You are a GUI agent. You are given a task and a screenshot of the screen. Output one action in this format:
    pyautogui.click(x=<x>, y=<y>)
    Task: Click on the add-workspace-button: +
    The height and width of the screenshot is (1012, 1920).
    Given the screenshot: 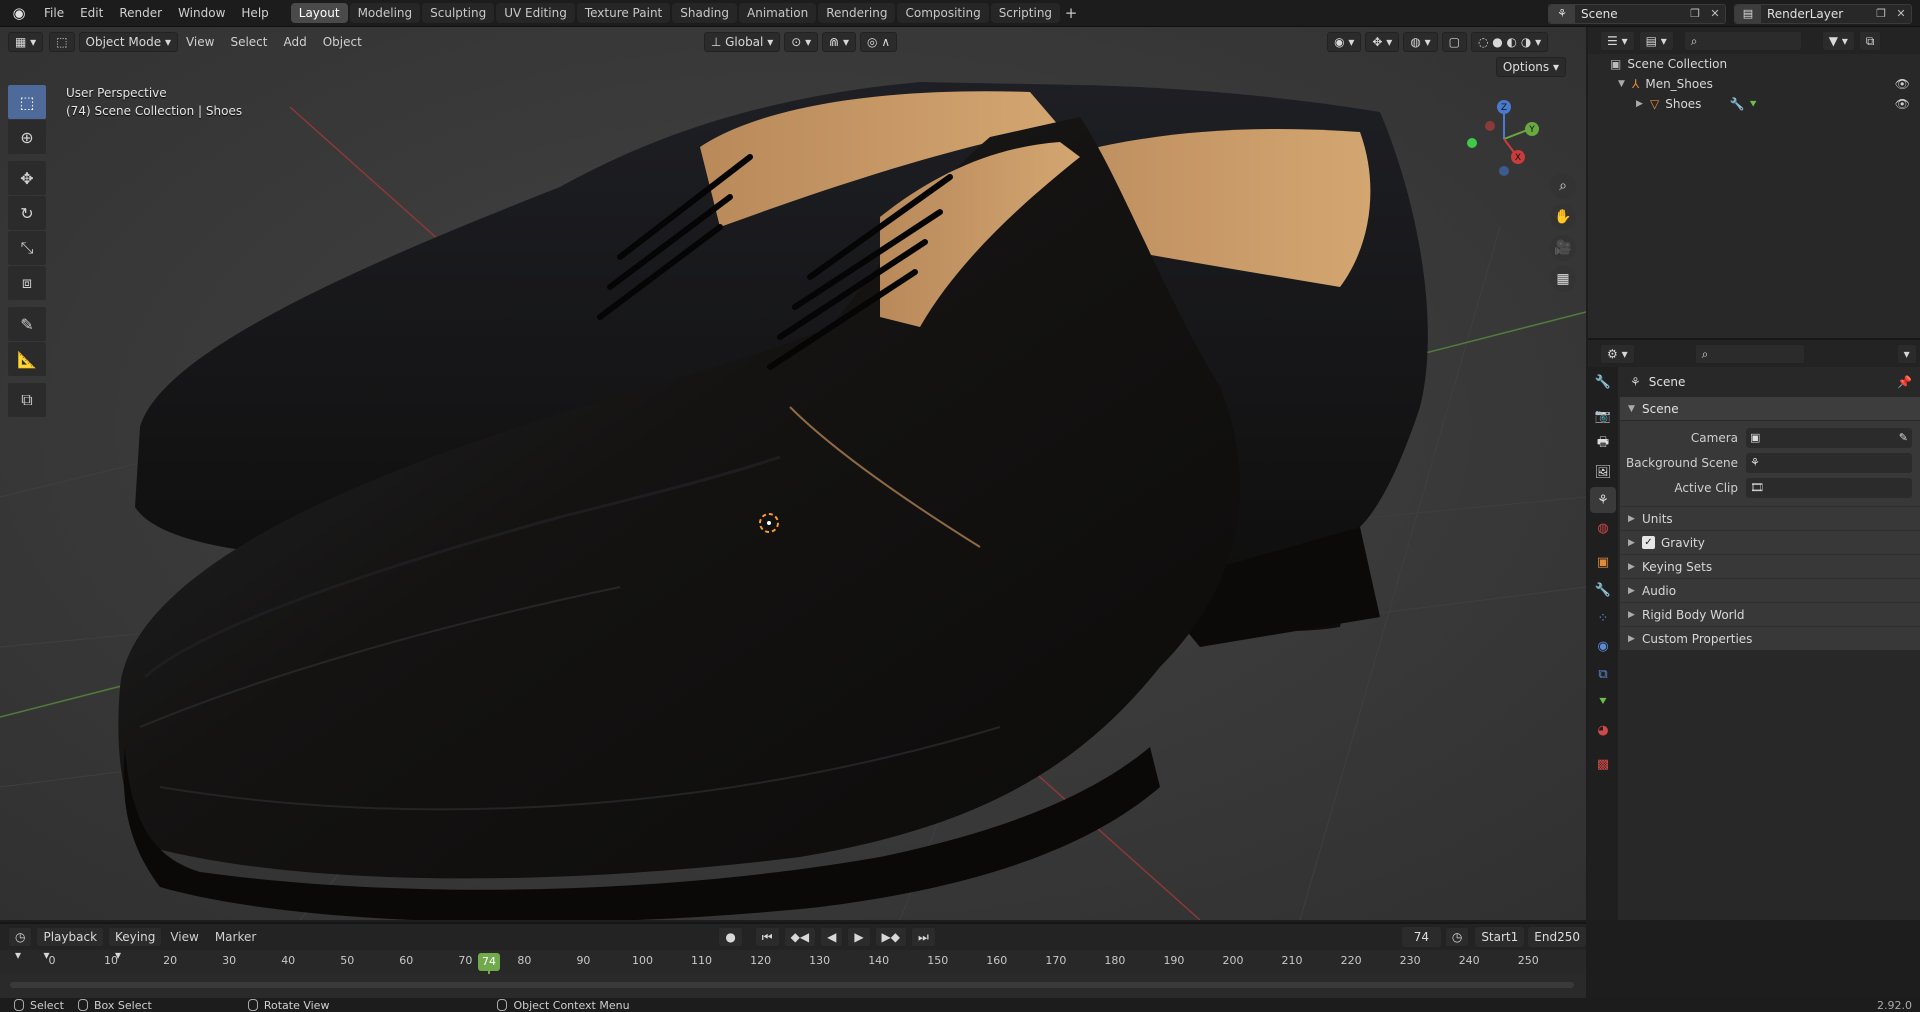 What is the action you would take?
    pyautogui.click(x=1071, y=13)
    